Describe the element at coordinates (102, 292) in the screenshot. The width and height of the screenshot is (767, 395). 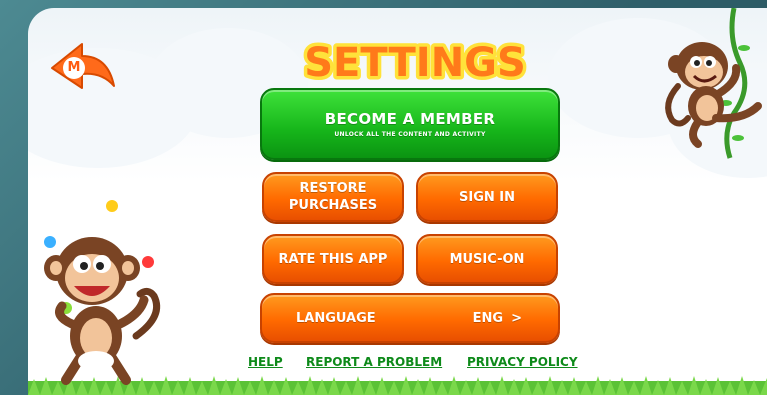
I see `juggling-monkey-illustration` at that location.